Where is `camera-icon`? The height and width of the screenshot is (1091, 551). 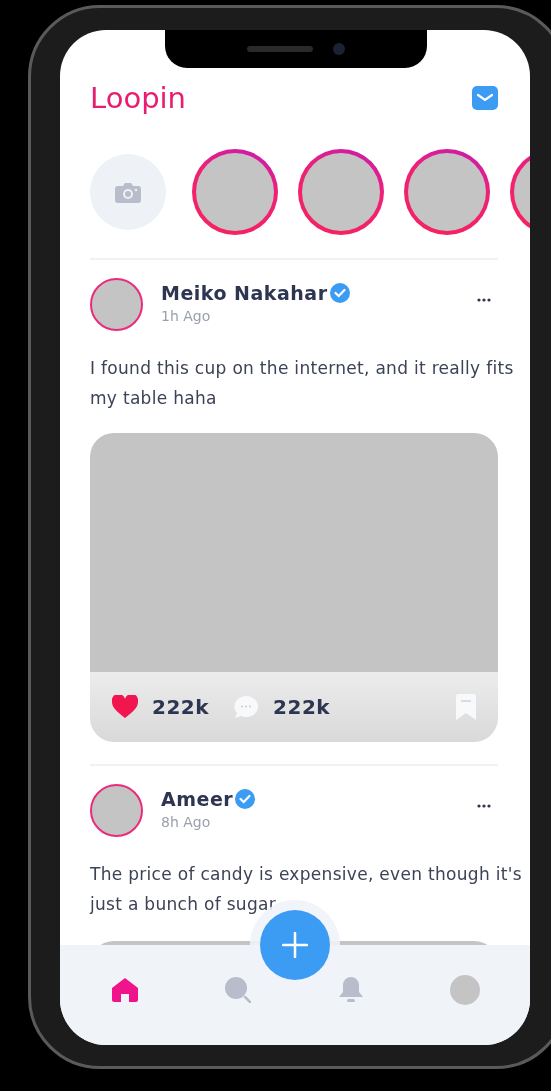 camera-icon is located at coordinates (128, 192).